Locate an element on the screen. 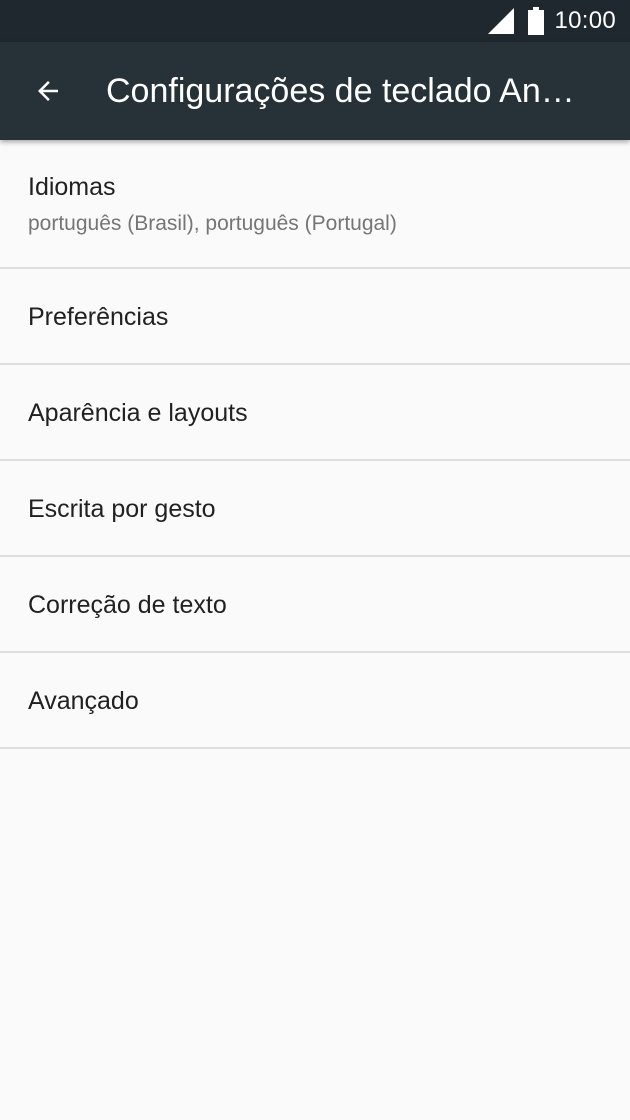  settings-item-label: Avançado is located at coordinates (83, 701).